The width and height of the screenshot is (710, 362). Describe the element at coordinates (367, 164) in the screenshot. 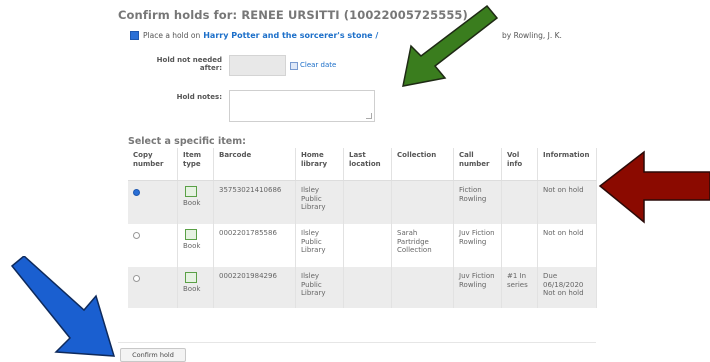

I see `col-last-location: Last location` at that location.